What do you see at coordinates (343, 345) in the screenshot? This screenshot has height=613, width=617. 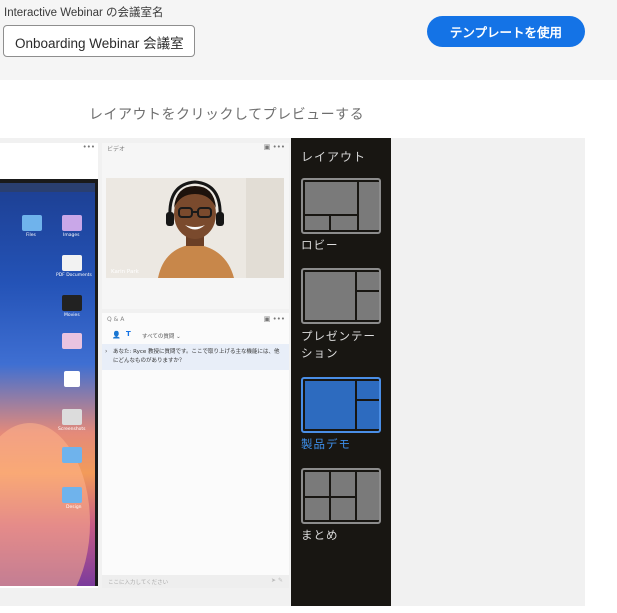 I see `layout-label-presentation: プレゼンテーション` at bounding box center [343, 345].